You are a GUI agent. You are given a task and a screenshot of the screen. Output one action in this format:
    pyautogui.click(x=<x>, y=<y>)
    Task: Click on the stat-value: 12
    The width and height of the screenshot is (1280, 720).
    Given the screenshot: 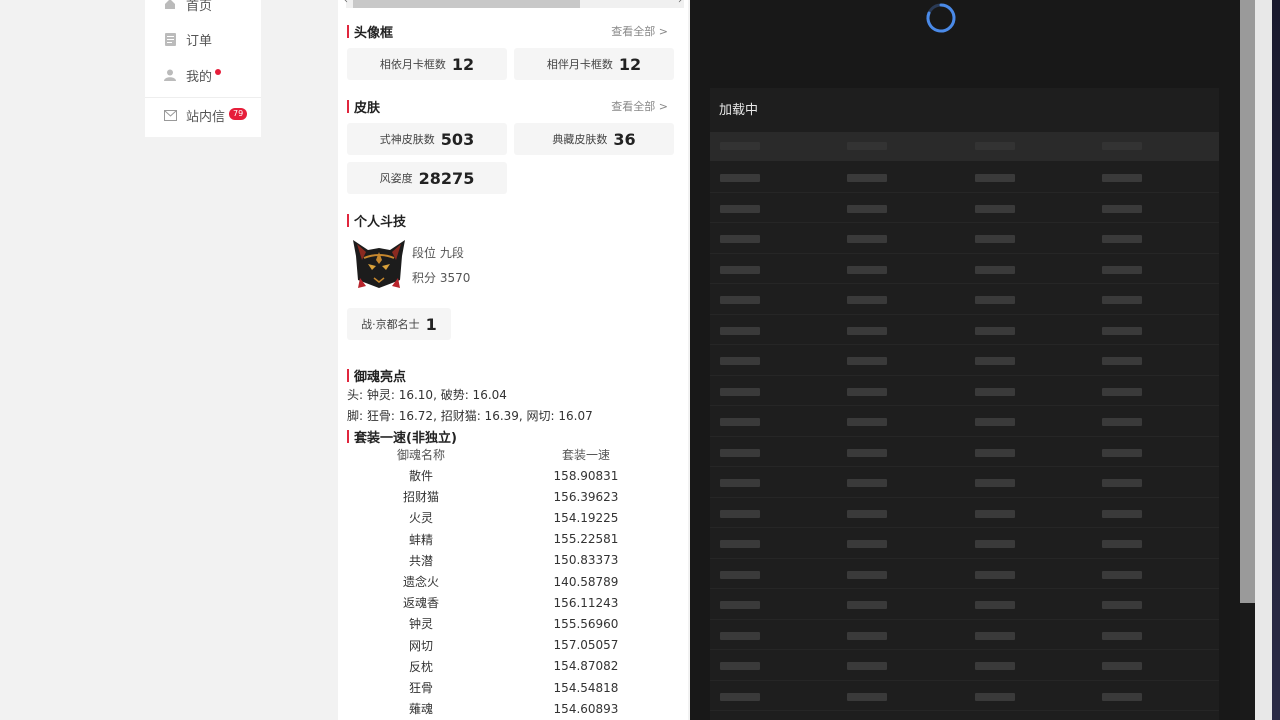 What is the action you would take?
    pyautogui.click(x=463, y=64)
    